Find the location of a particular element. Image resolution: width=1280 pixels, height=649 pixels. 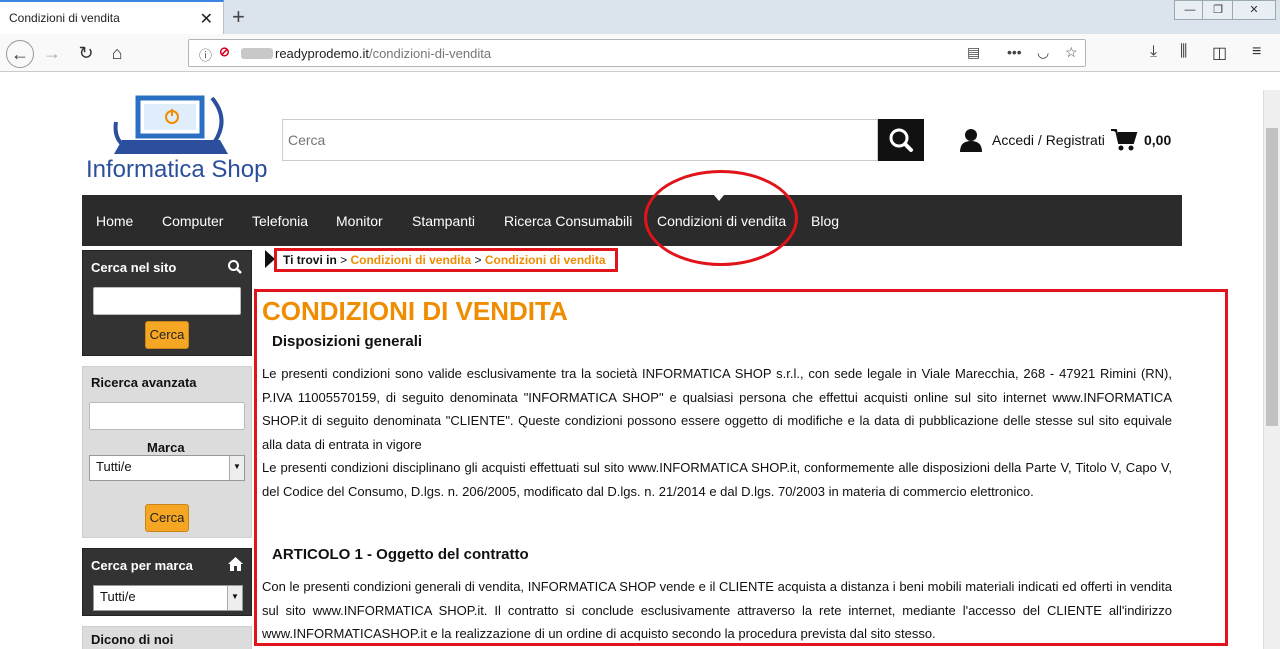

advanced-search-input is located at coordinates (167, 416).